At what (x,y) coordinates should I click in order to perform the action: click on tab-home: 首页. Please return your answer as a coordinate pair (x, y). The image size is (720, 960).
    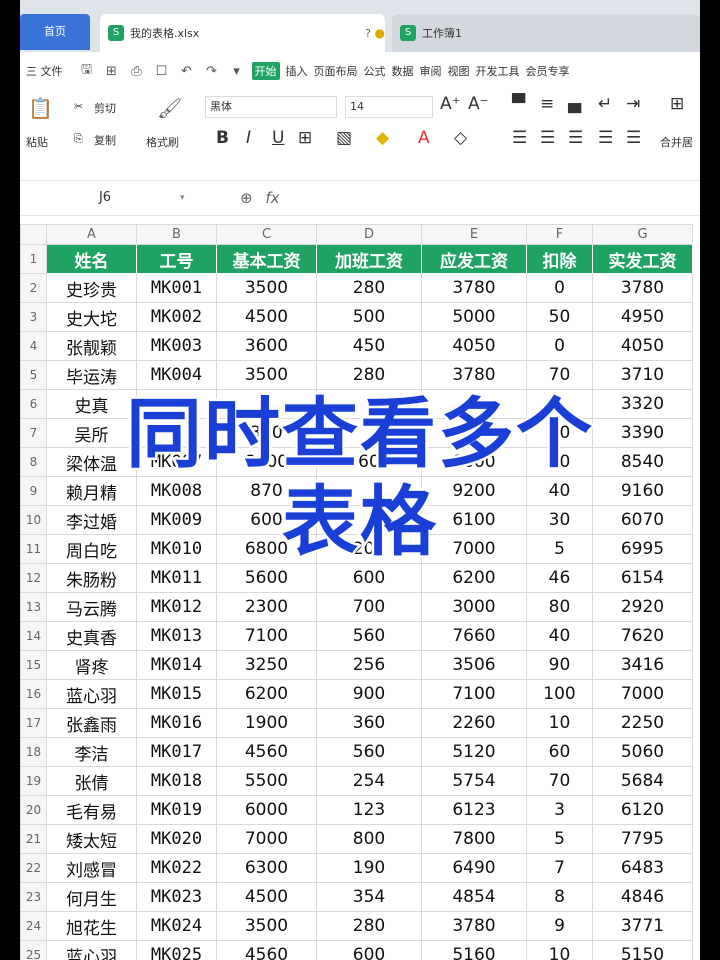
    Looking at the image, I should click on (55, 32).